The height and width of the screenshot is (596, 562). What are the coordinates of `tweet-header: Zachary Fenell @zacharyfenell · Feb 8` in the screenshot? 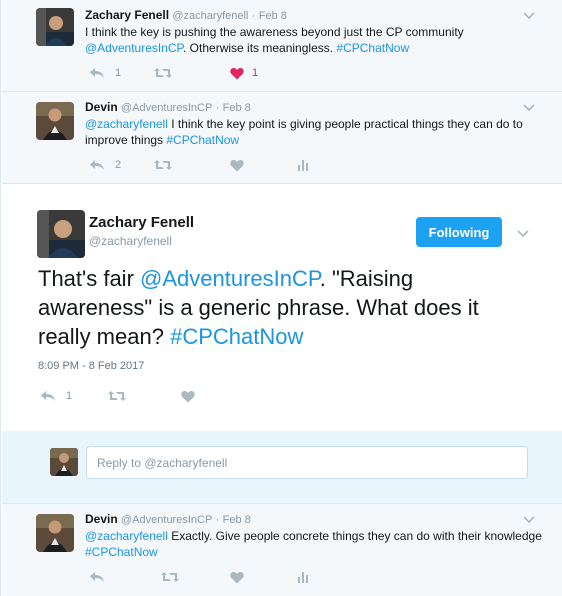 It's located at (186, 15).